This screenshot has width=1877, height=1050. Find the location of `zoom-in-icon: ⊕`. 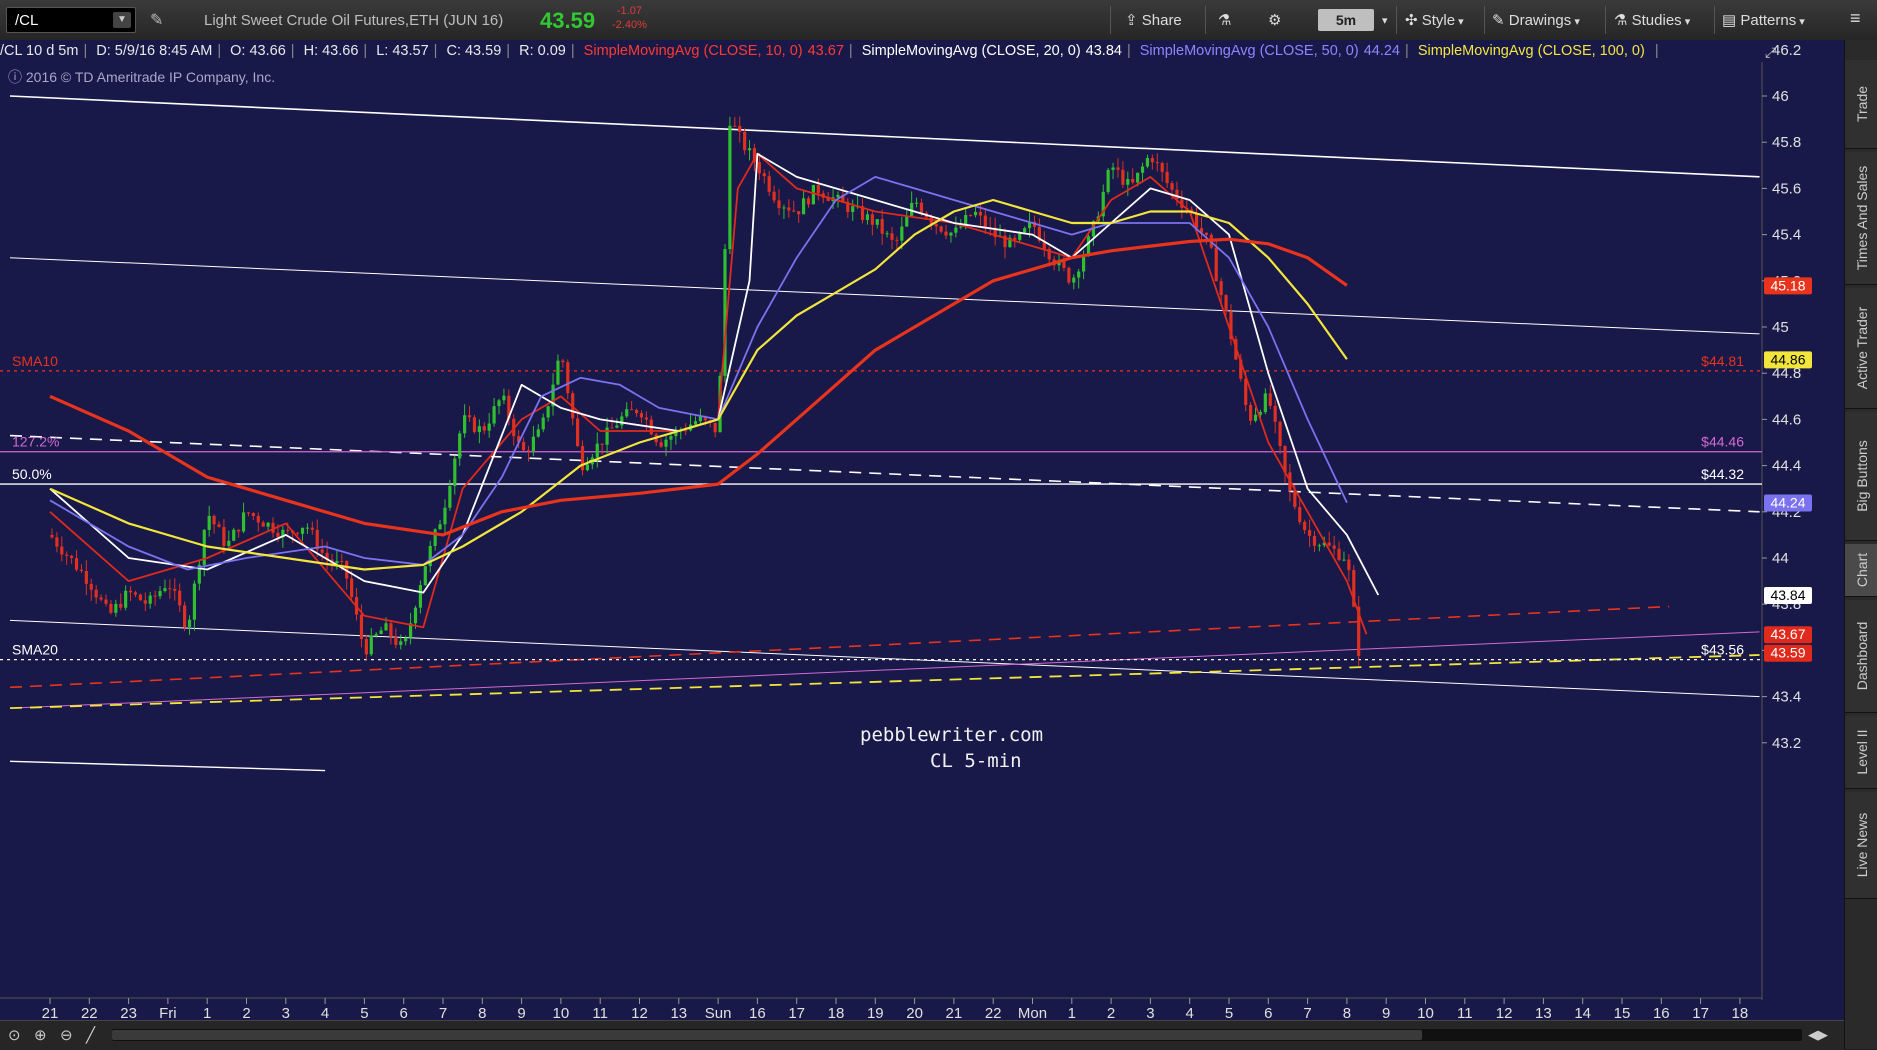

zoom-in-icon: ⊕ is located at coordinates (40, 1035).